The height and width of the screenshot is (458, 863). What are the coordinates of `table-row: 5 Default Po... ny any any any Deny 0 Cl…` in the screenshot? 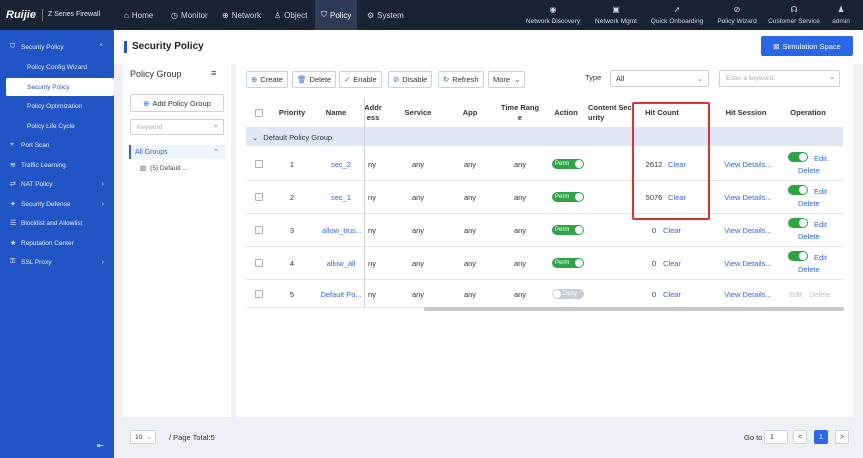 It's located at (544, 294).